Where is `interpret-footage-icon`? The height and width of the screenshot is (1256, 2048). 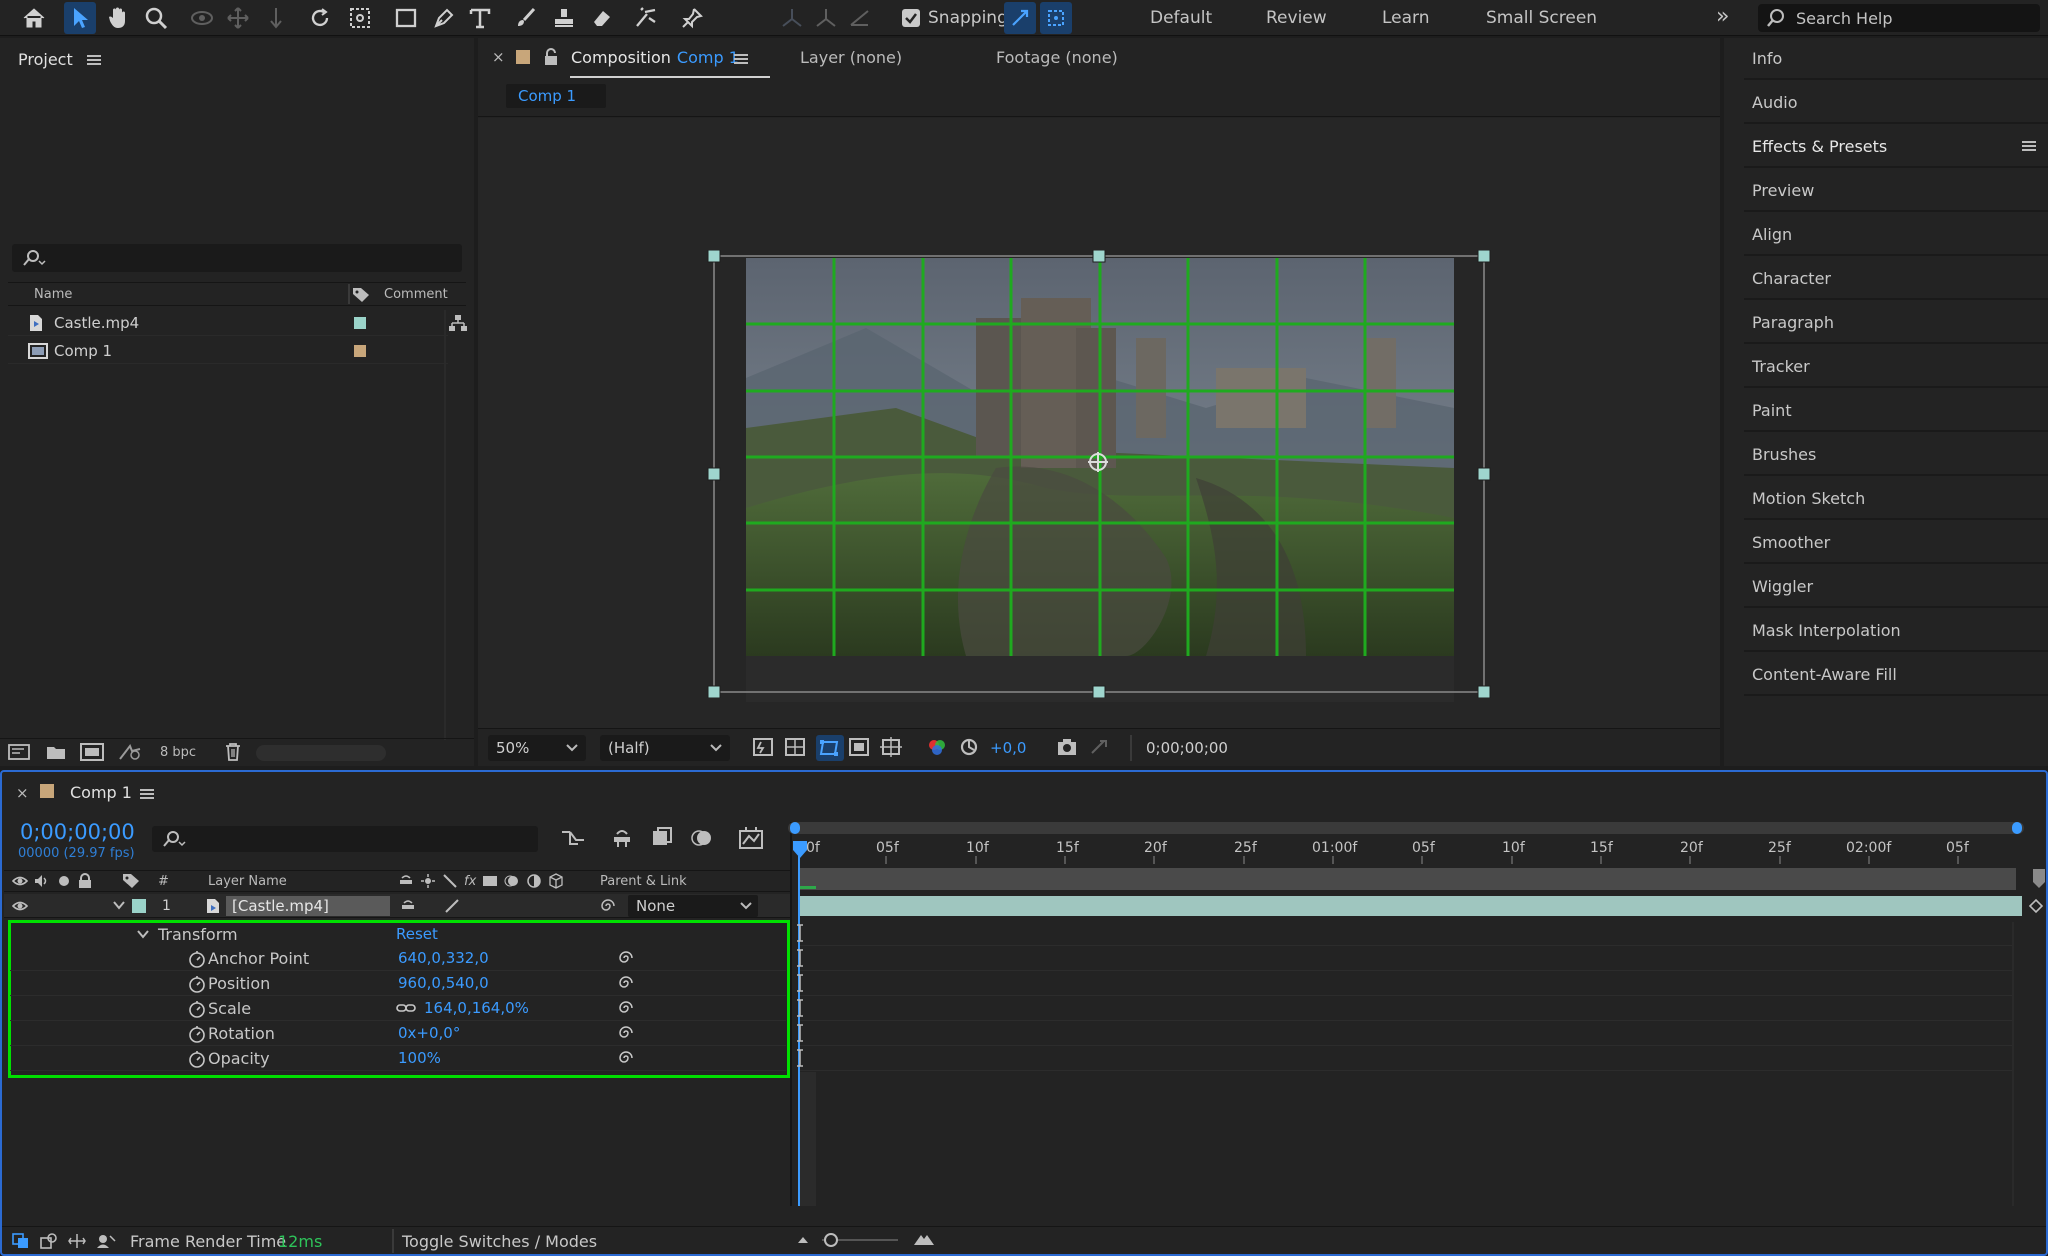 interpret-footage-icon is located at coordinates (19, 752).